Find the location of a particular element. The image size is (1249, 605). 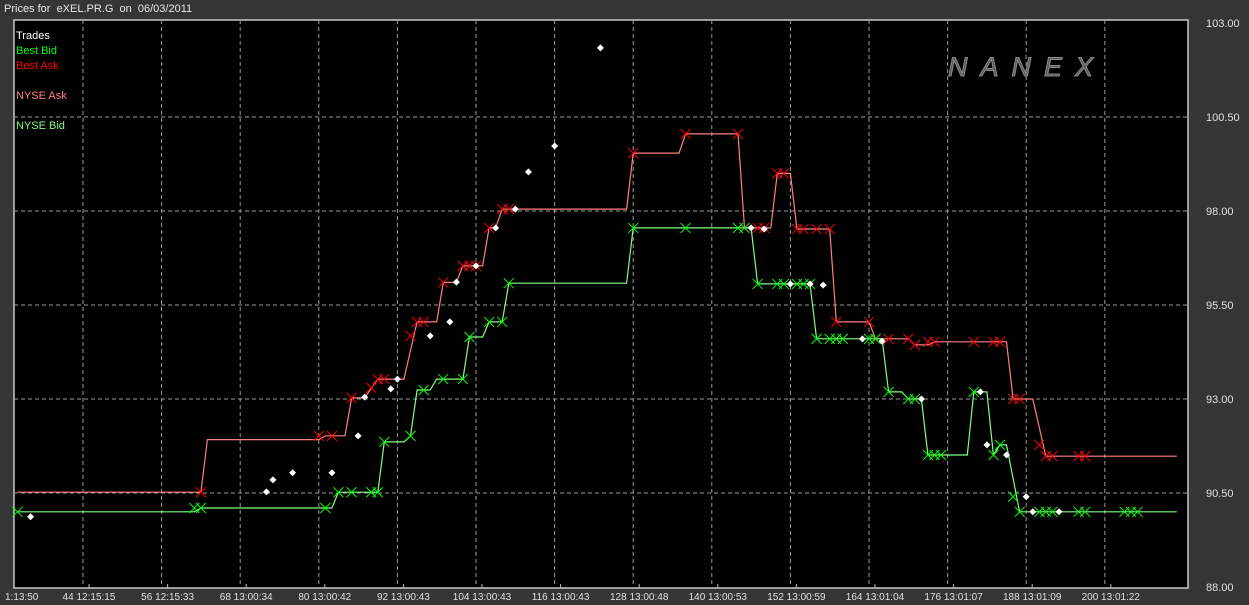

legend-nyse-ask: NYSE Ask is located at coordinates (41, 96).